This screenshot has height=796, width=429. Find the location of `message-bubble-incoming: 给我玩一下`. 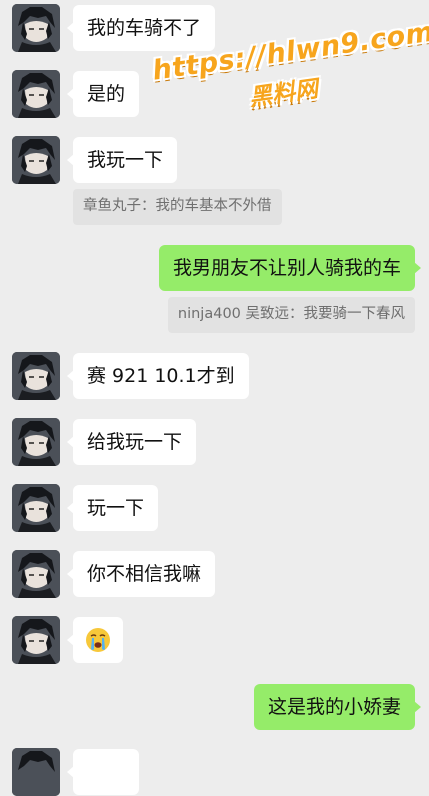

message-bubble-incoming: 给我玩一下 is located at coordinates (131, 442).